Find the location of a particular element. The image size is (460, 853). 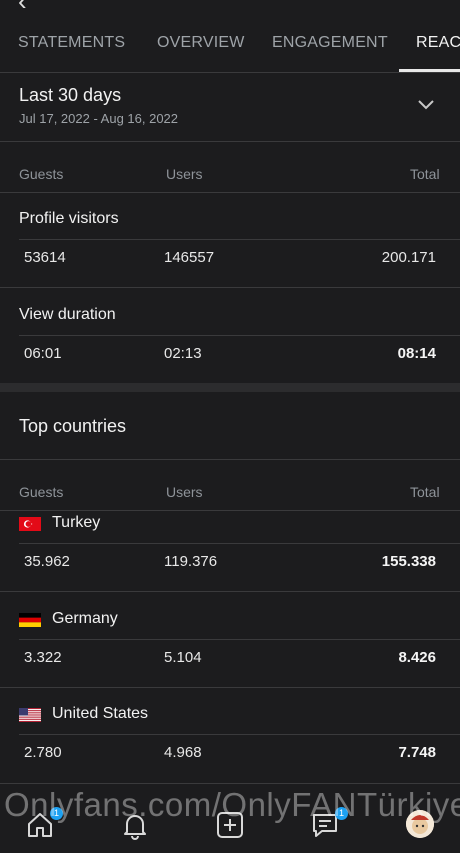

tab-statements: STATEMENTS is located at coordinates (71, 43).